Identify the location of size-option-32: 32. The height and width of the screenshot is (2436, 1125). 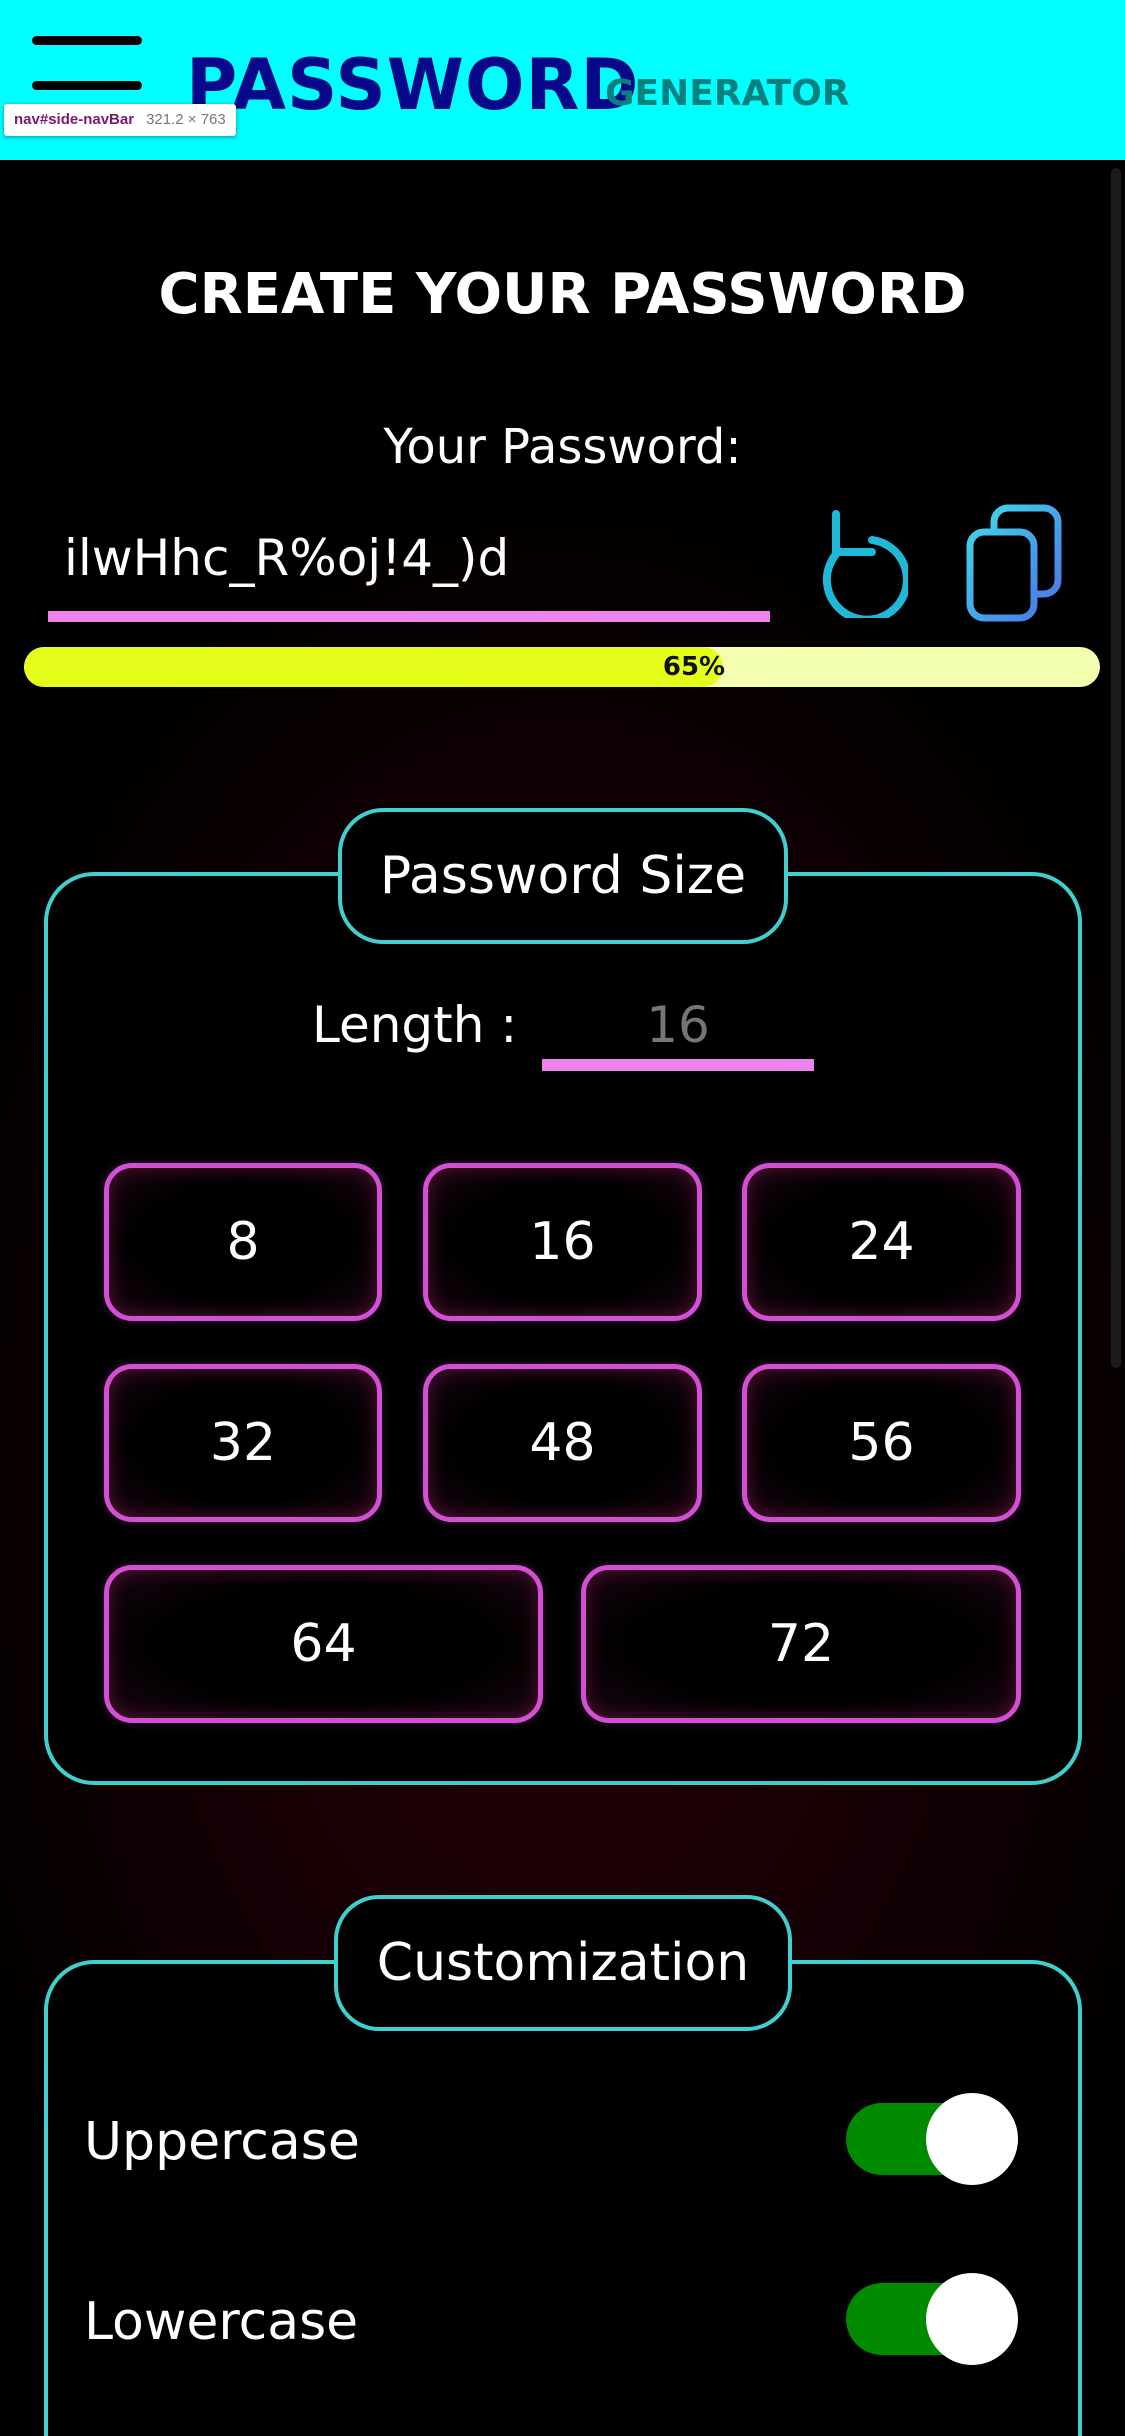
(243, 1443).